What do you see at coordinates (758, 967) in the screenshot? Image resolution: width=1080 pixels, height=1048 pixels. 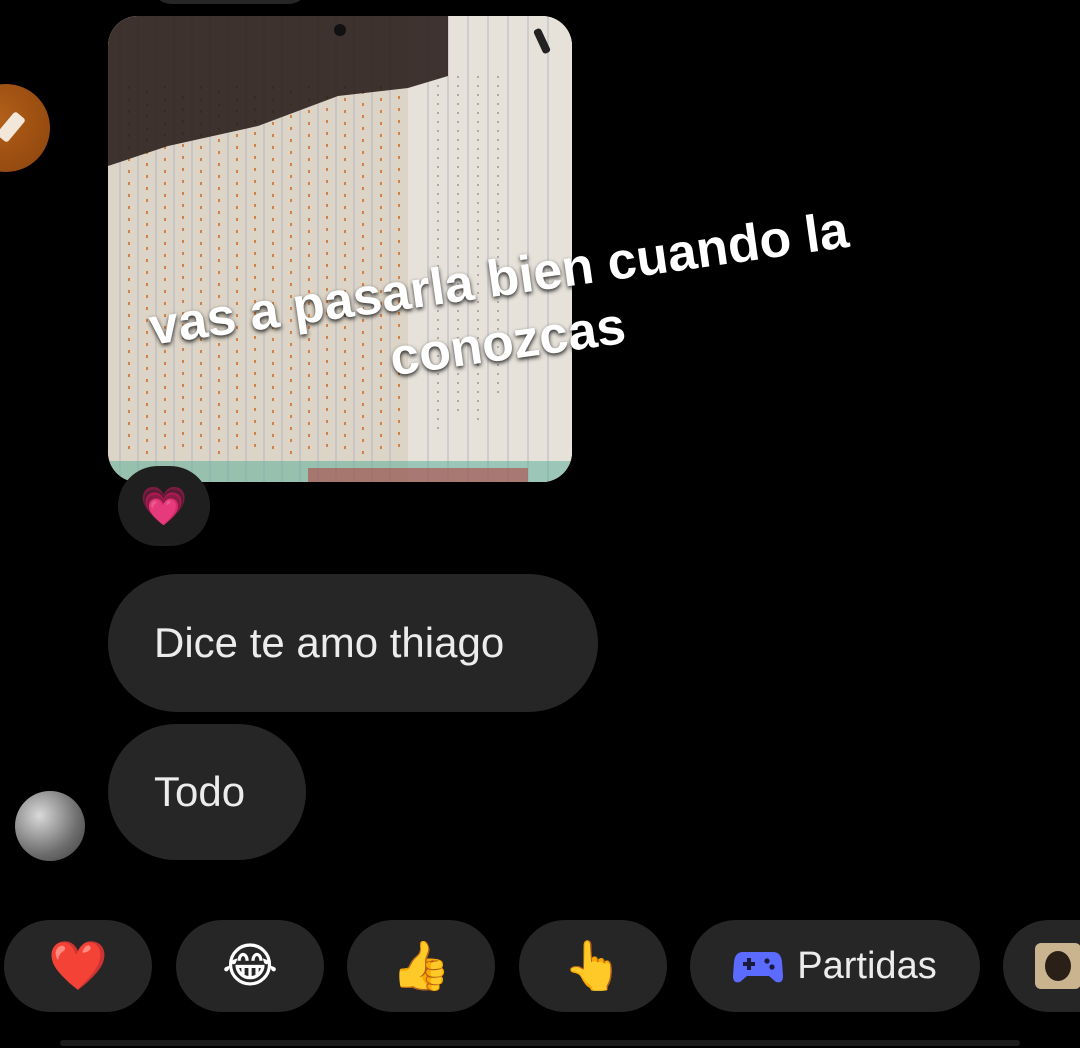 I see `game-controller-icon` at bounding box center [758, 967].